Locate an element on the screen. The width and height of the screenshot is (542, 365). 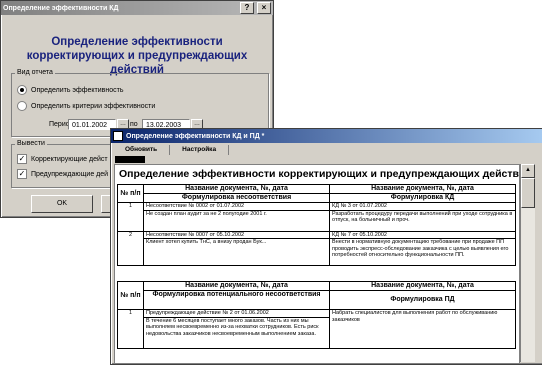
dialog-heading-line: Определение эффективности is located at coordinates (137, 42).